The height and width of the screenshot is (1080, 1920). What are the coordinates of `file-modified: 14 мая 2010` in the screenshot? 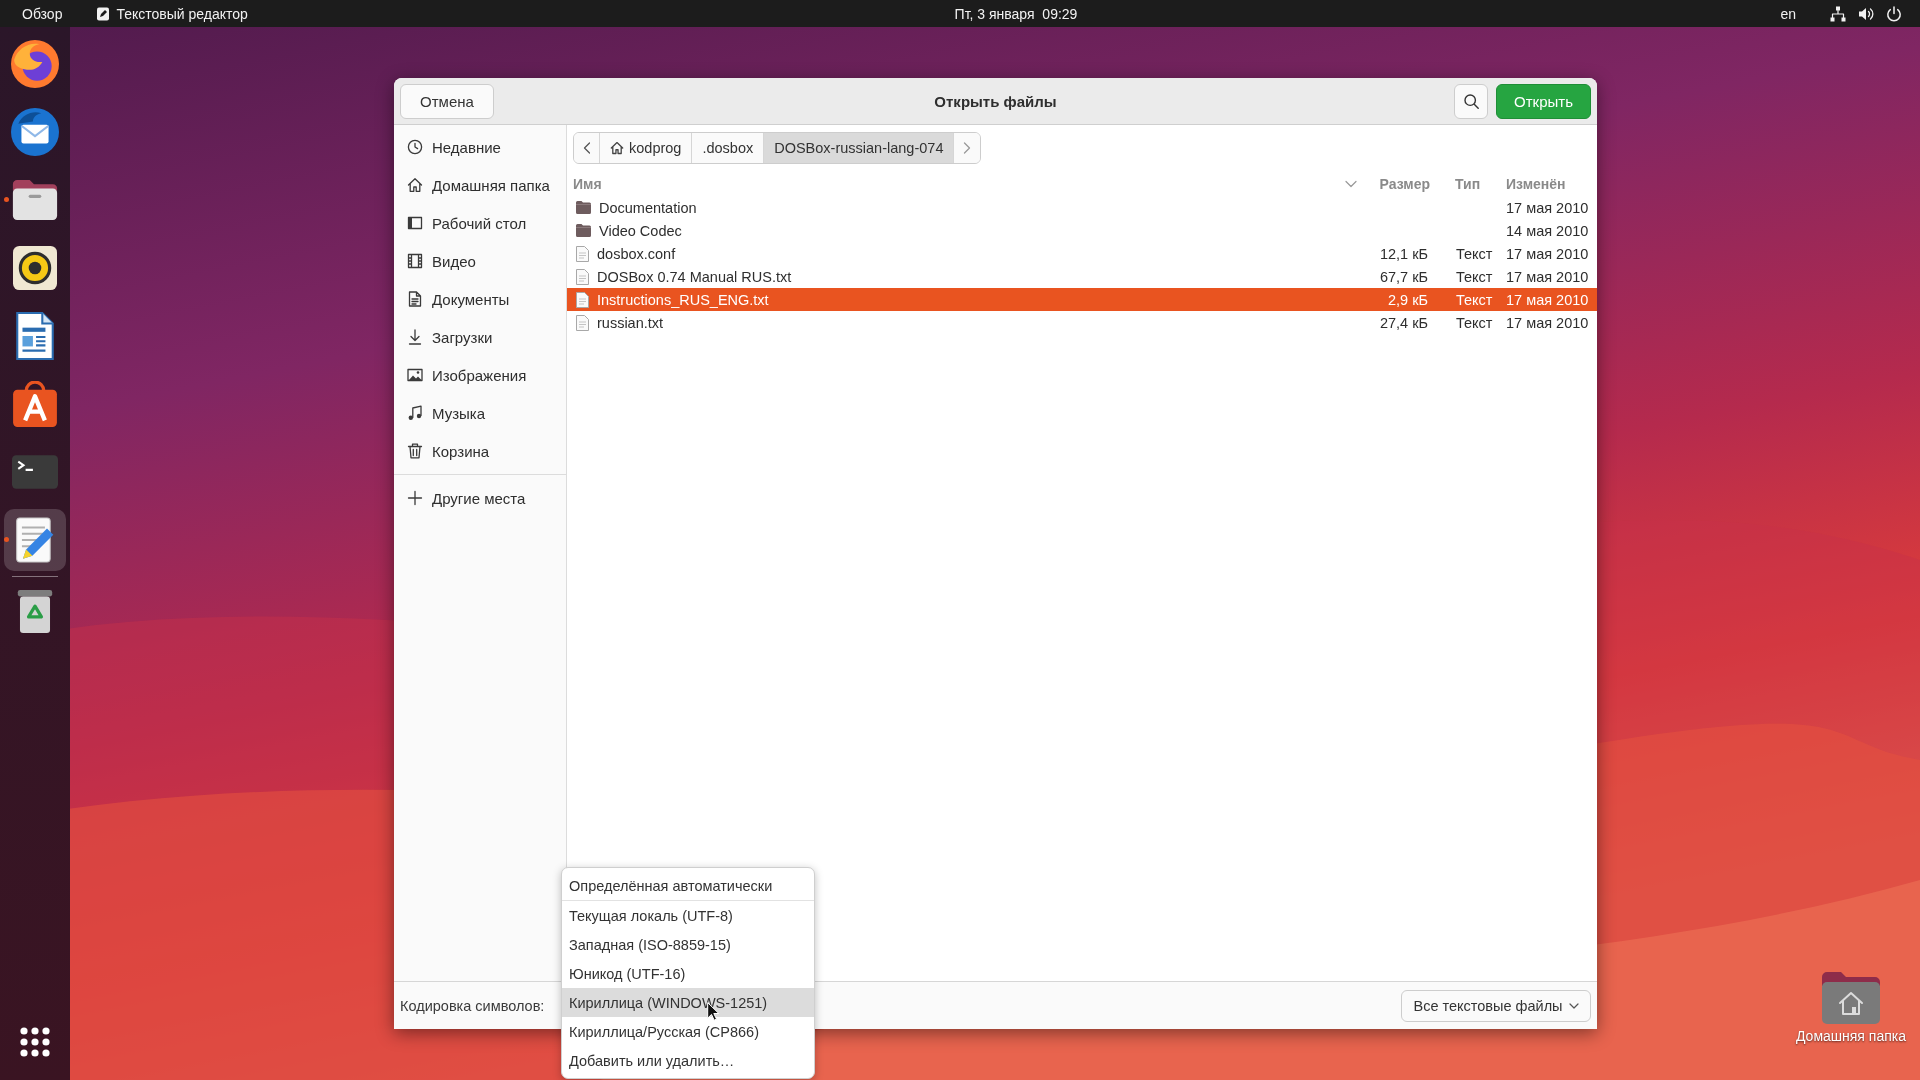 It's located at (1547, 230).